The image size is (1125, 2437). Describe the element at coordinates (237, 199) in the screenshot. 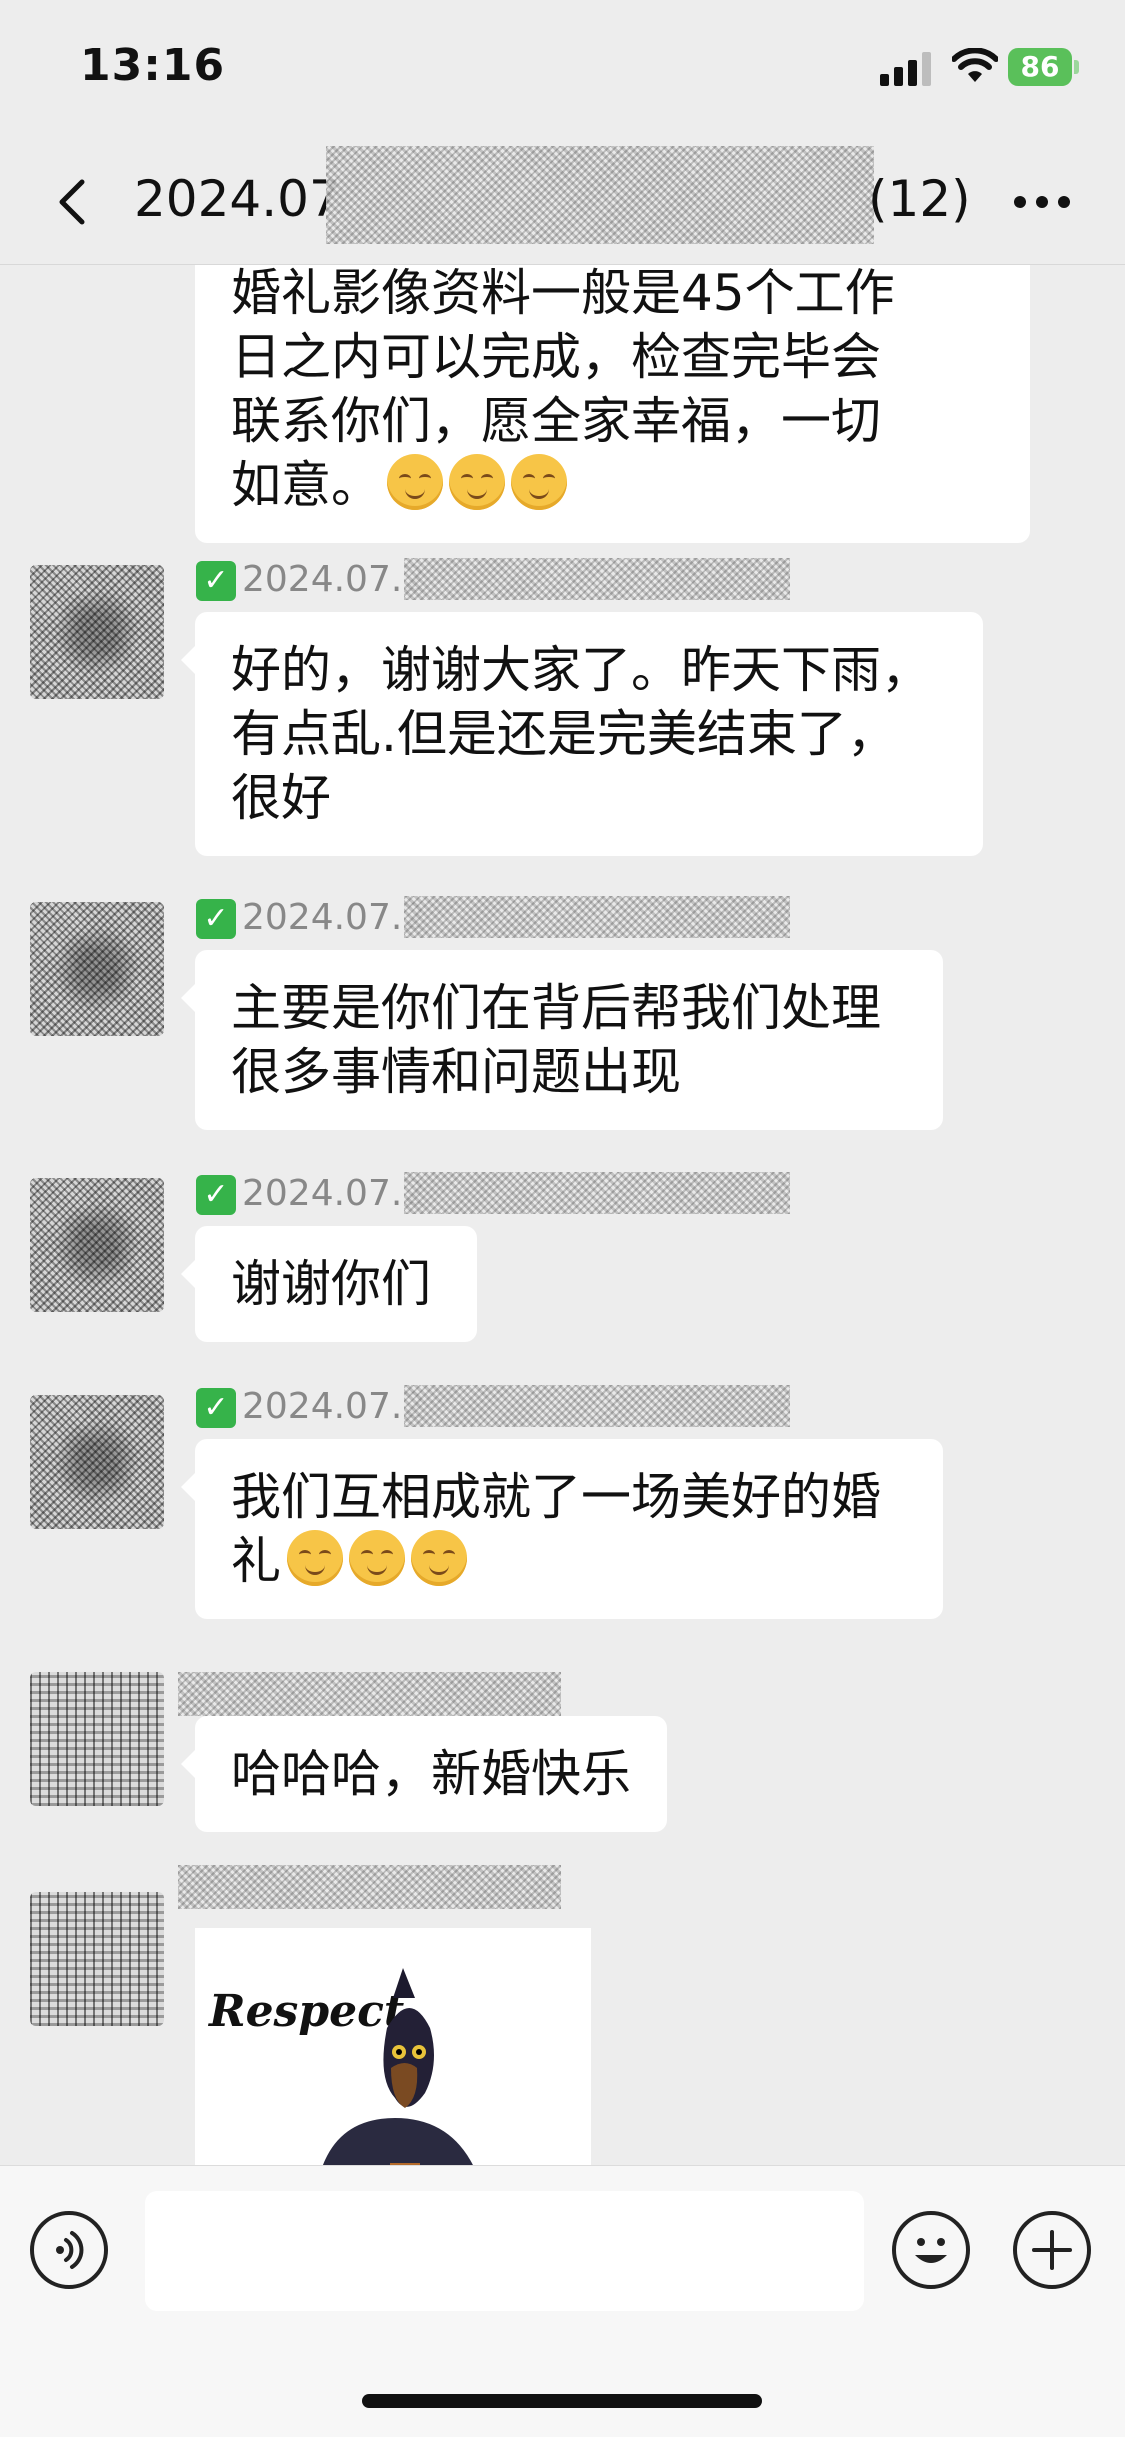

I see `chat-title: 2024.07` at that location.